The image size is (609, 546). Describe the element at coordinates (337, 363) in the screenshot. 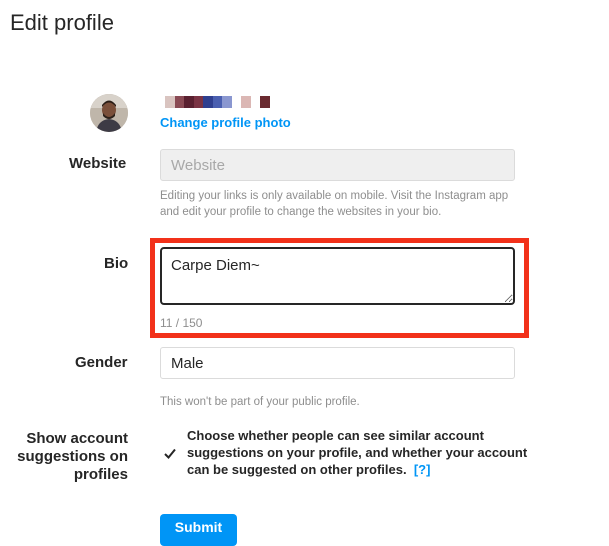

I see `gender-input` at that location.